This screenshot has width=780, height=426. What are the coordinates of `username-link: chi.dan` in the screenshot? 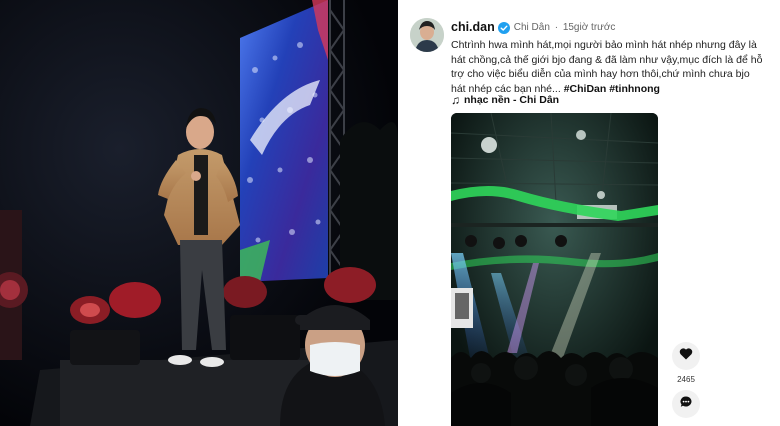 It's located at (473, 27).